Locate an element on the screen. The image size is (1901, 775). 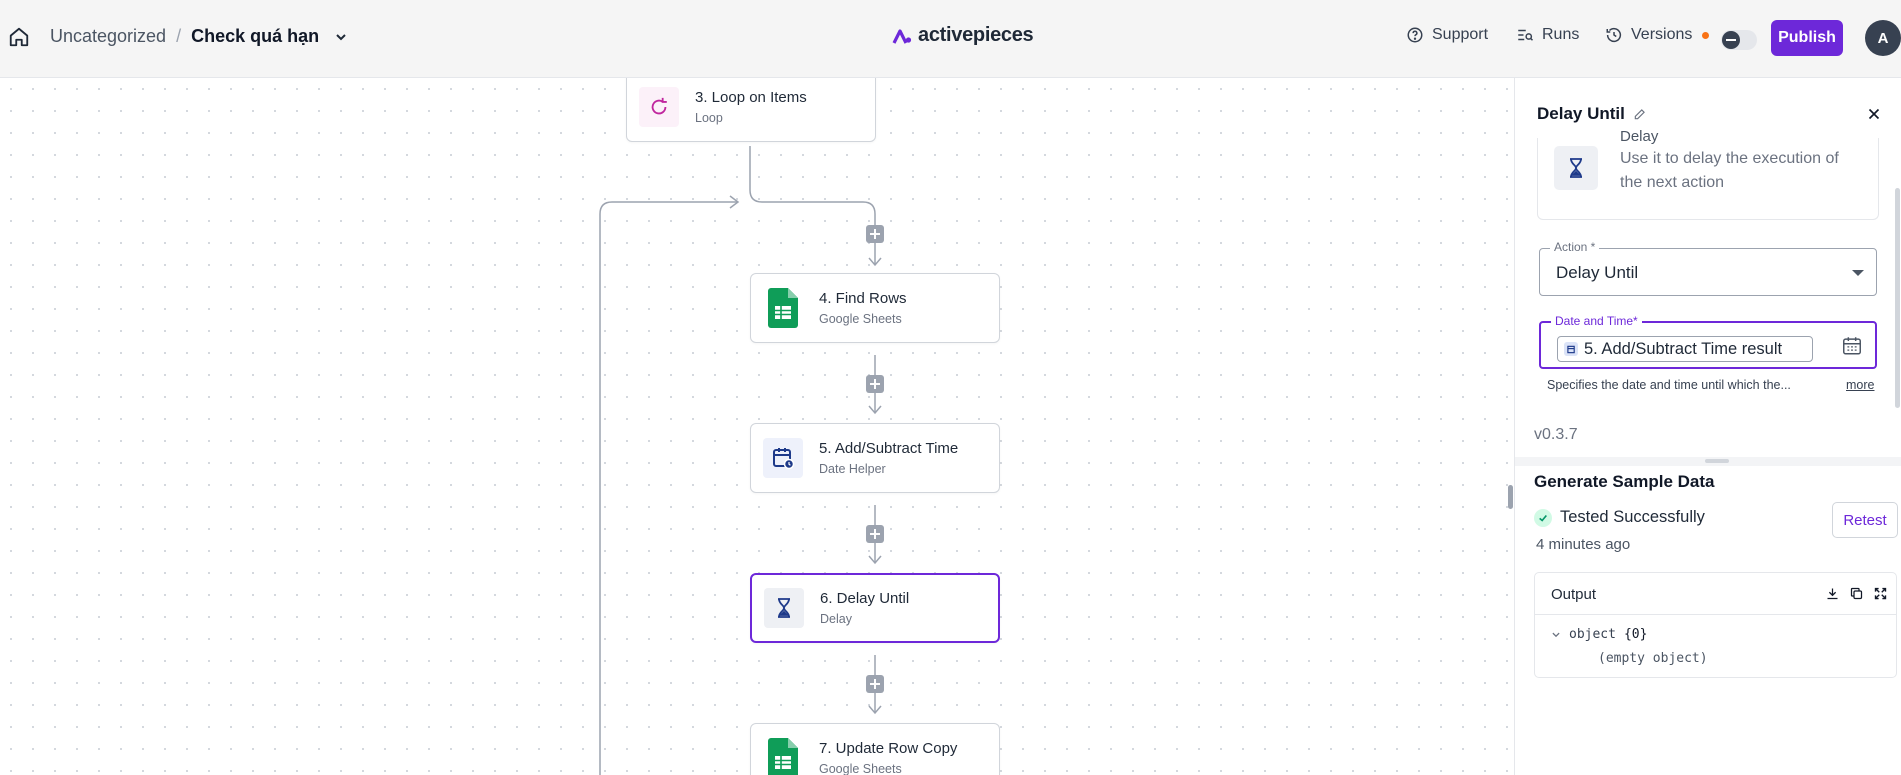
runs-label: Runs is located at coordinates (1561, 34).